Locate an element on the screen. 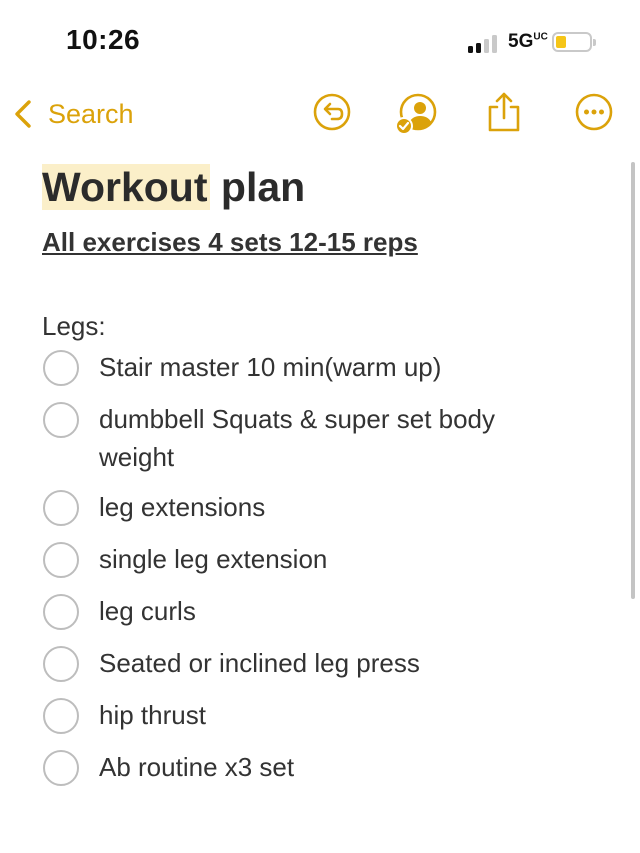 The height and width of the screenshot is (853, 640). checklist-item: dumbbell Squats & super set body weight is located at coordinates (332, 438).